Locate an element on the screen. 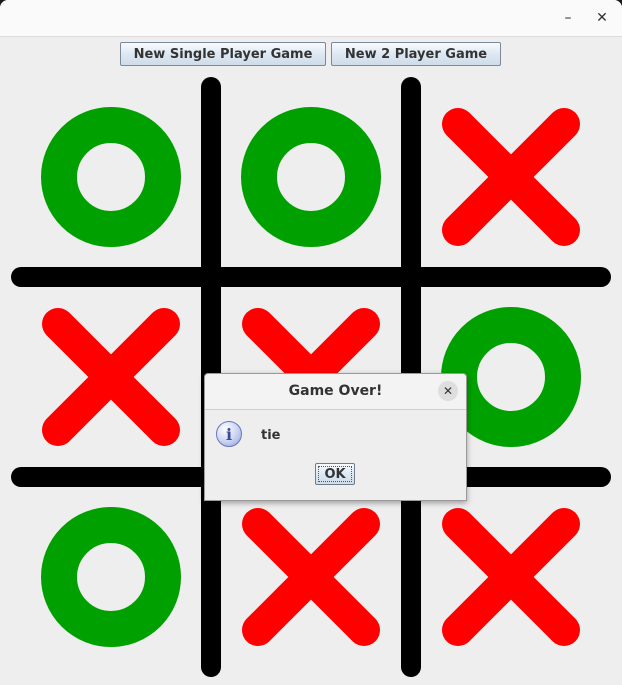  dialog-close-button: ✕ is located at coordinates (448, 391).